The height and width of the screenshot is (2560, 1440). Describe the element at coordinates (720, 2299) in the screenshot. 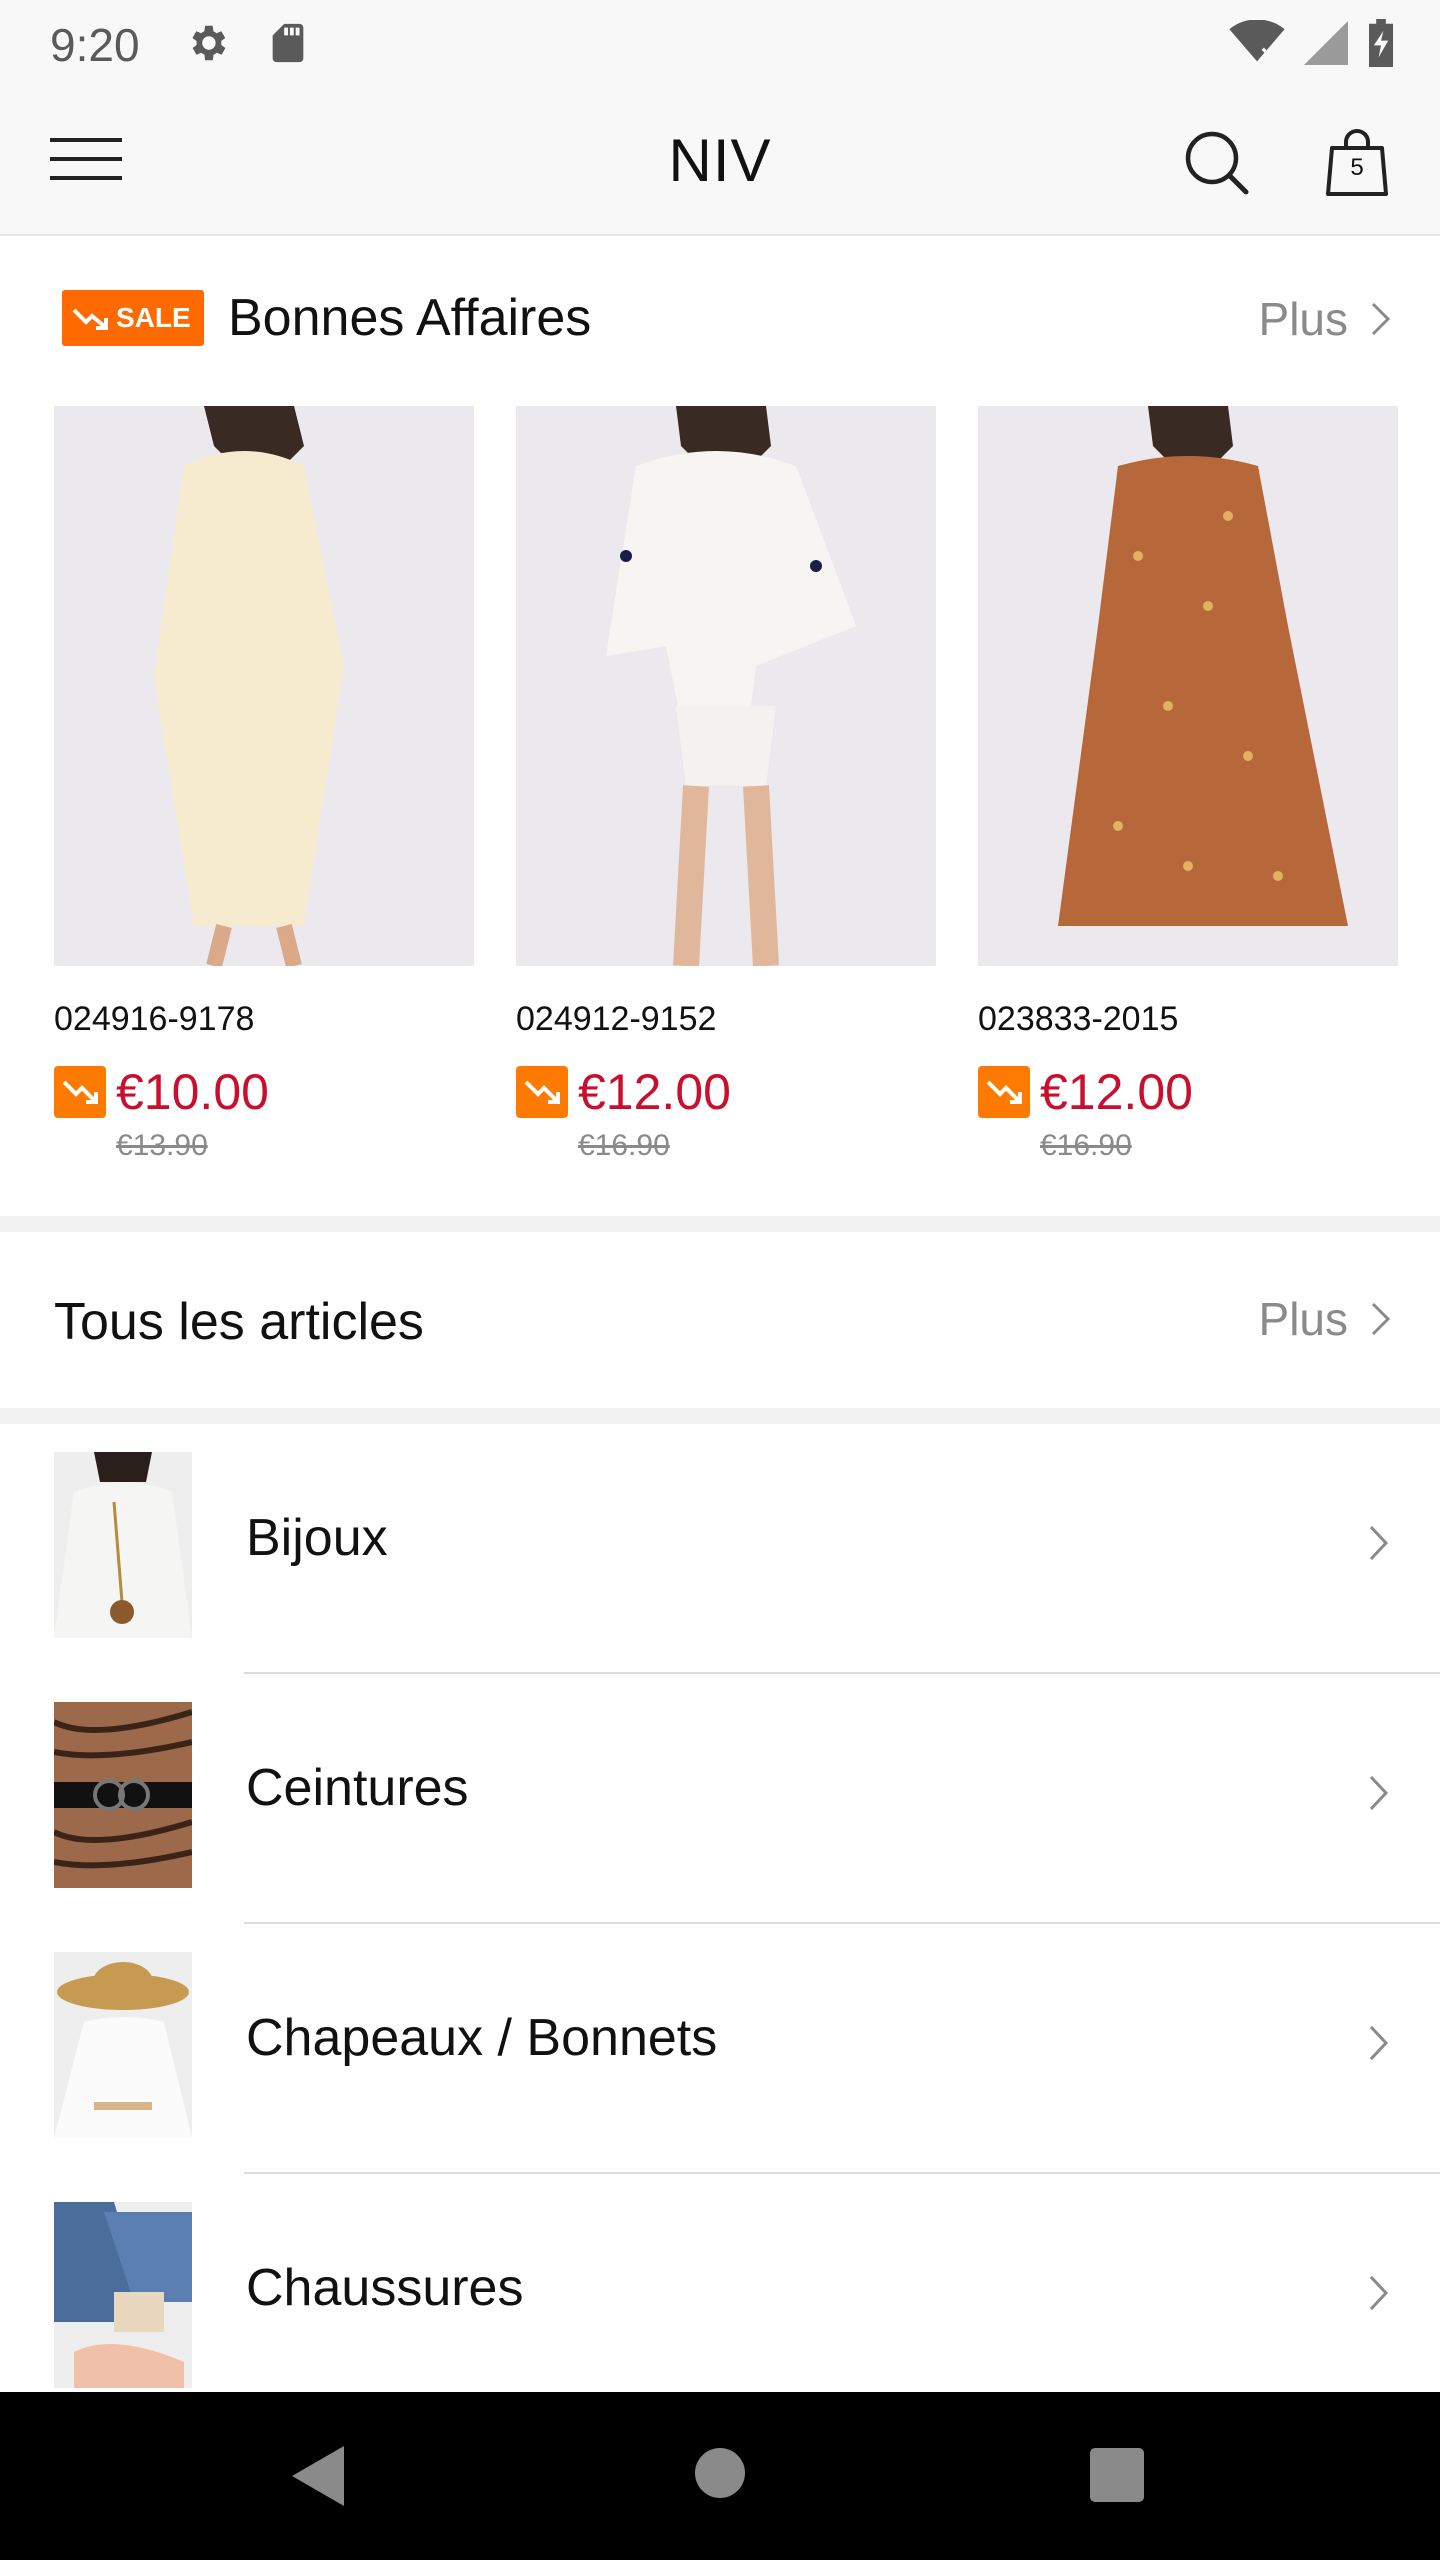

I see `category-item-chaussures: Chaussures` at that location.